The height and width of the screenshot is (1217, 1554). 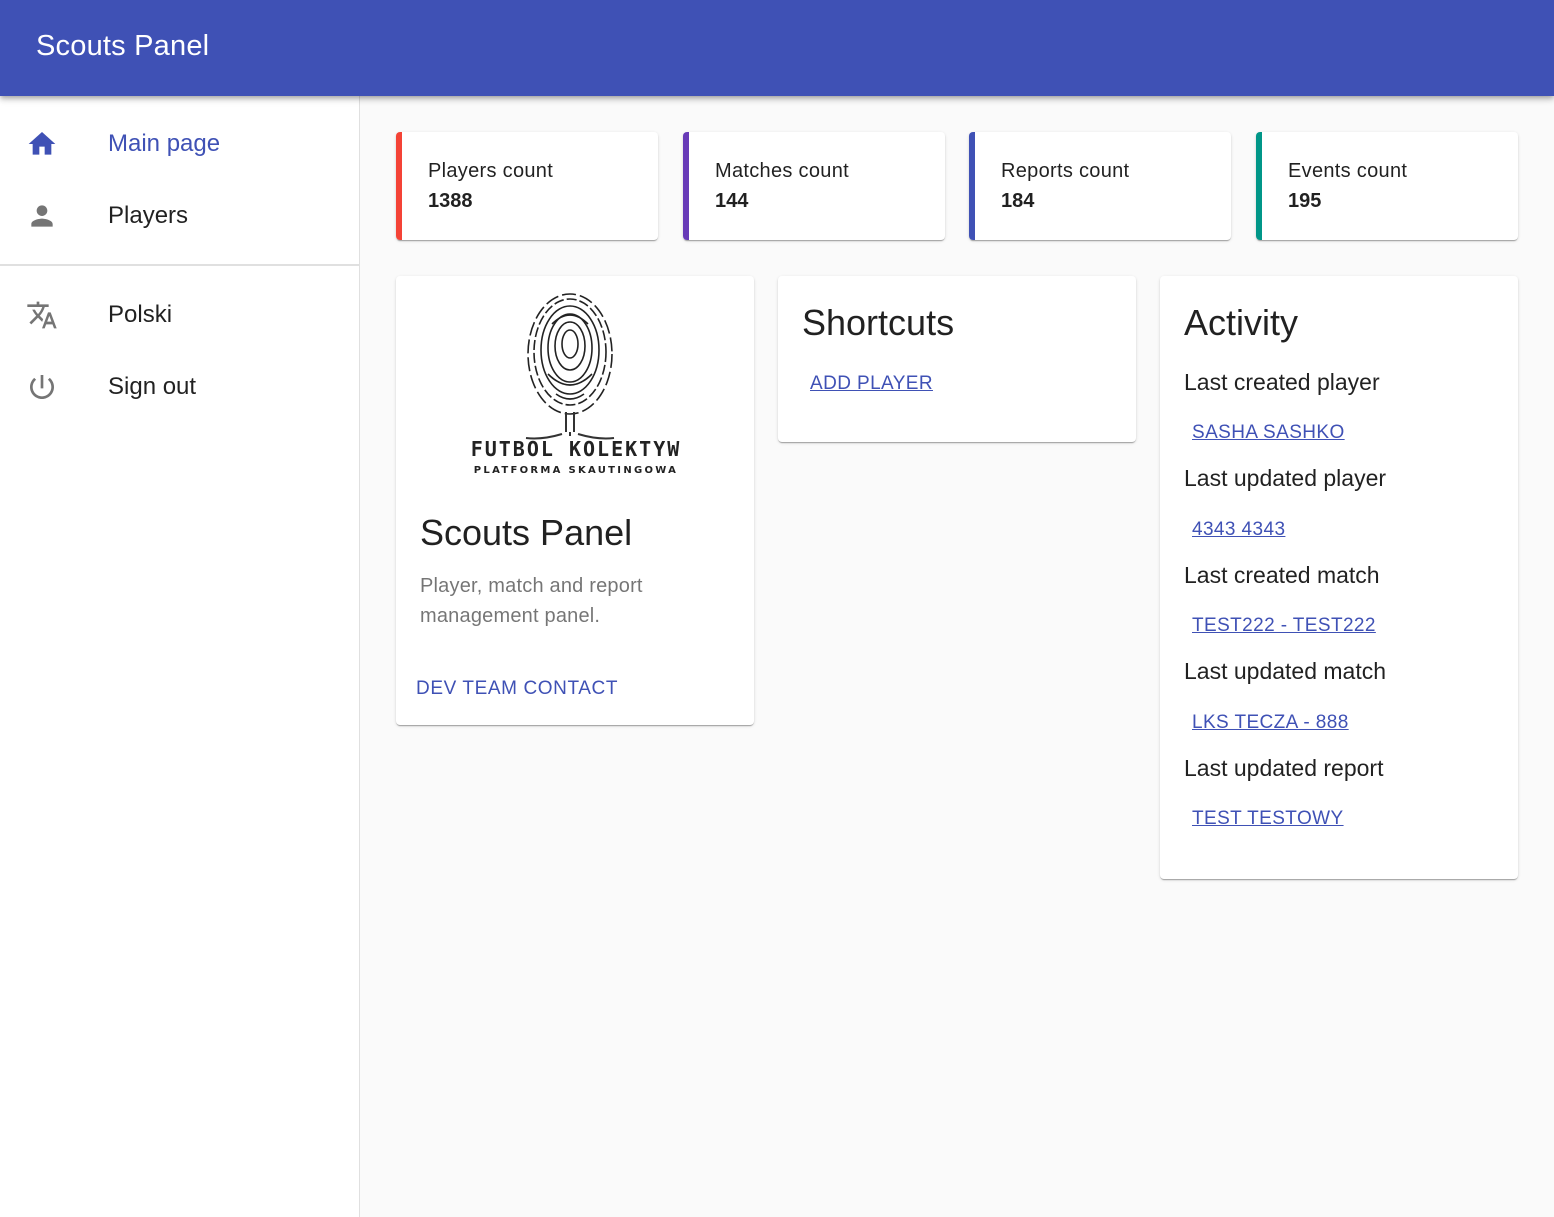 I want to click on sidebar-item-label: Sign out, so click(x=152, y=386).